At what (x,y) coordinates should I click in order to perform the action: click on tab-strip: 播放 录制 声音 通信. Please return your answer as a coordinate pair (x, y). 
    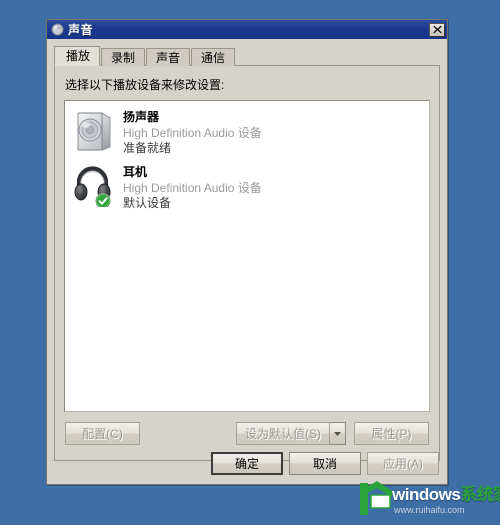
    Looking at the image, I should click on (247, 55).